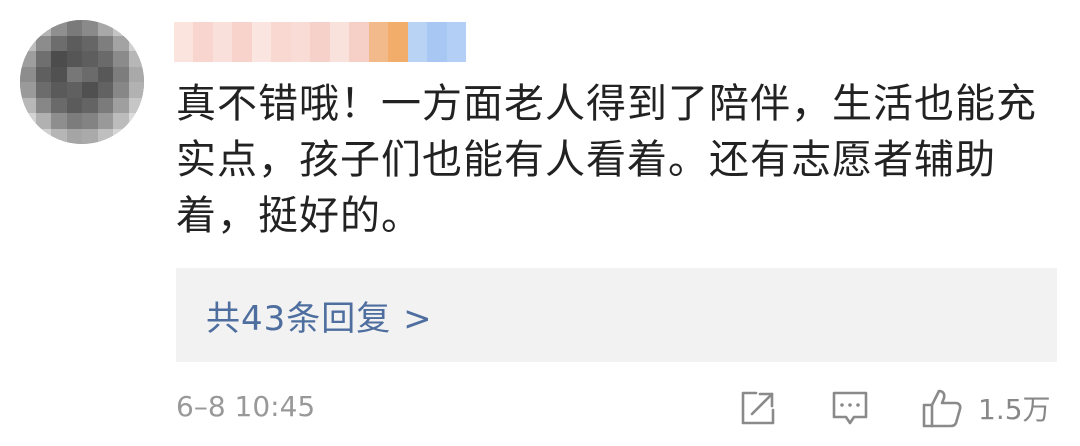  I want to click on avatar, so click(82, 82).